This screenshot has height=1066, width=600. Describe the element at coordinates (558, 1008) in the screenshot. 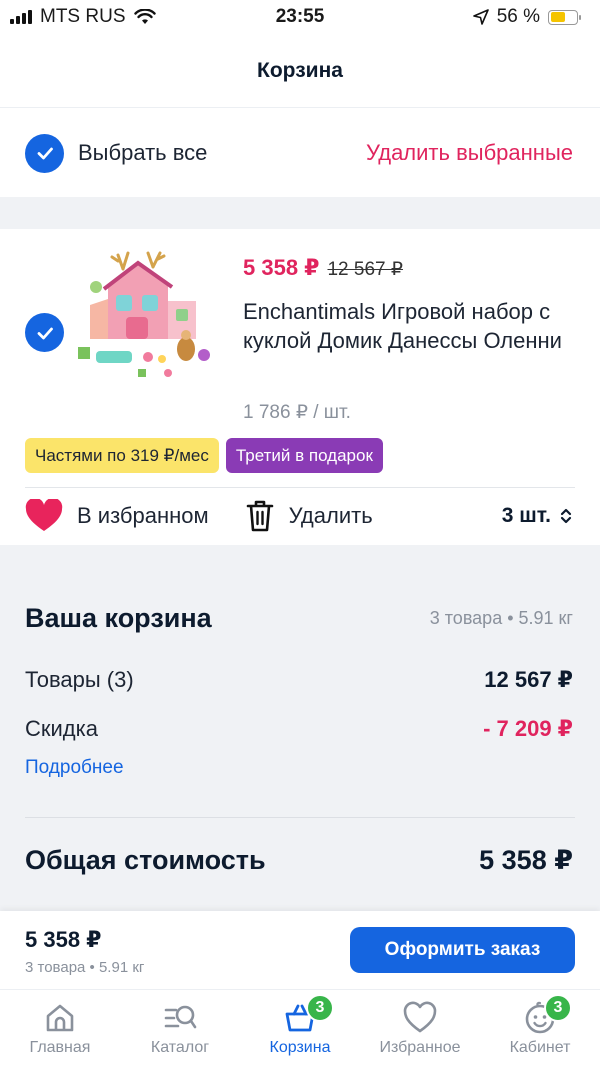

I see `account-badge: 3` at that location.